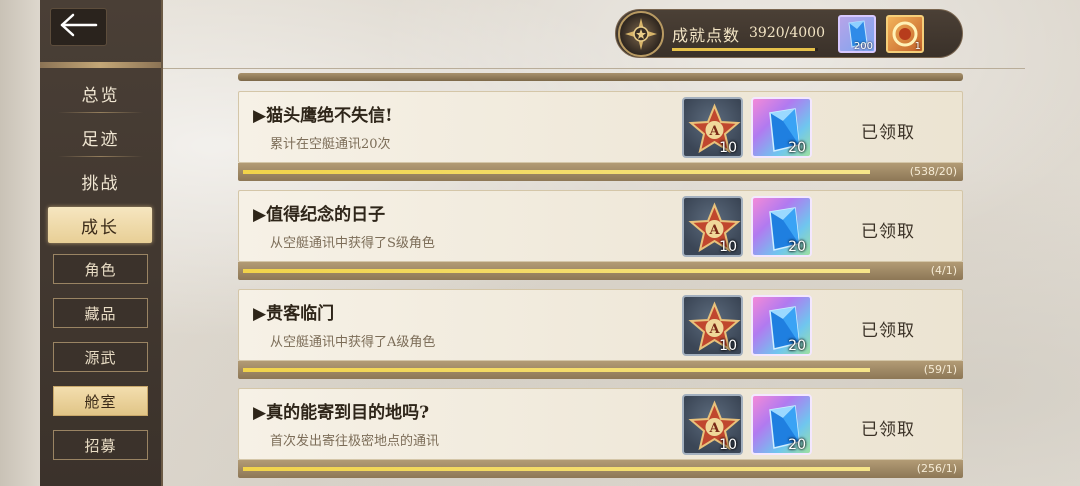  I want to click on sidebar-subitem-label: 舱室, so click(100, 401).